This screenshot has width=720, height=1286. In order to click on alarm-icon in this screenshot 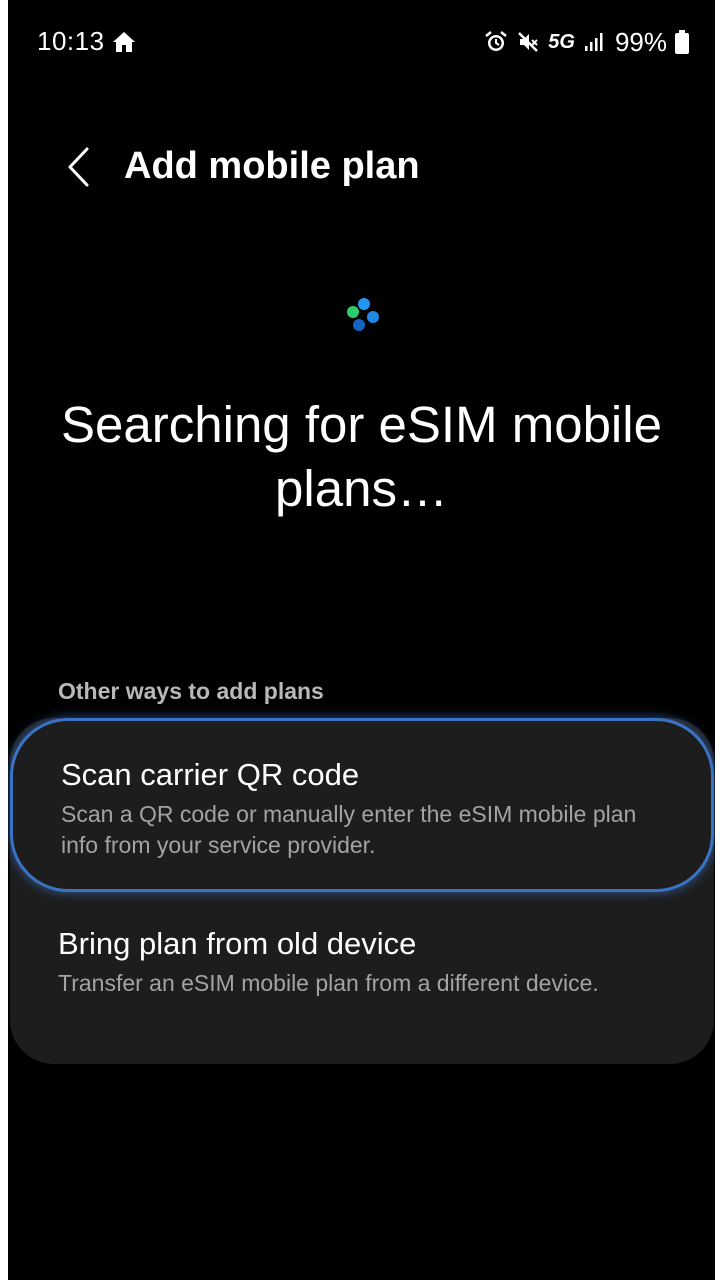, I will do `click(496, 42)`.